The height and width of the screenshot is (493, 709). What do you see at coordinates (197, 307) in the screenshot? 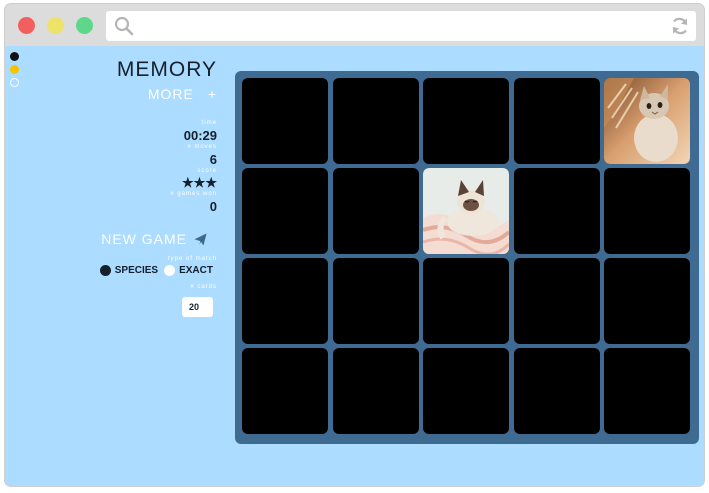
I see `cards-count-input: 20` at bounding box center [197, 307].